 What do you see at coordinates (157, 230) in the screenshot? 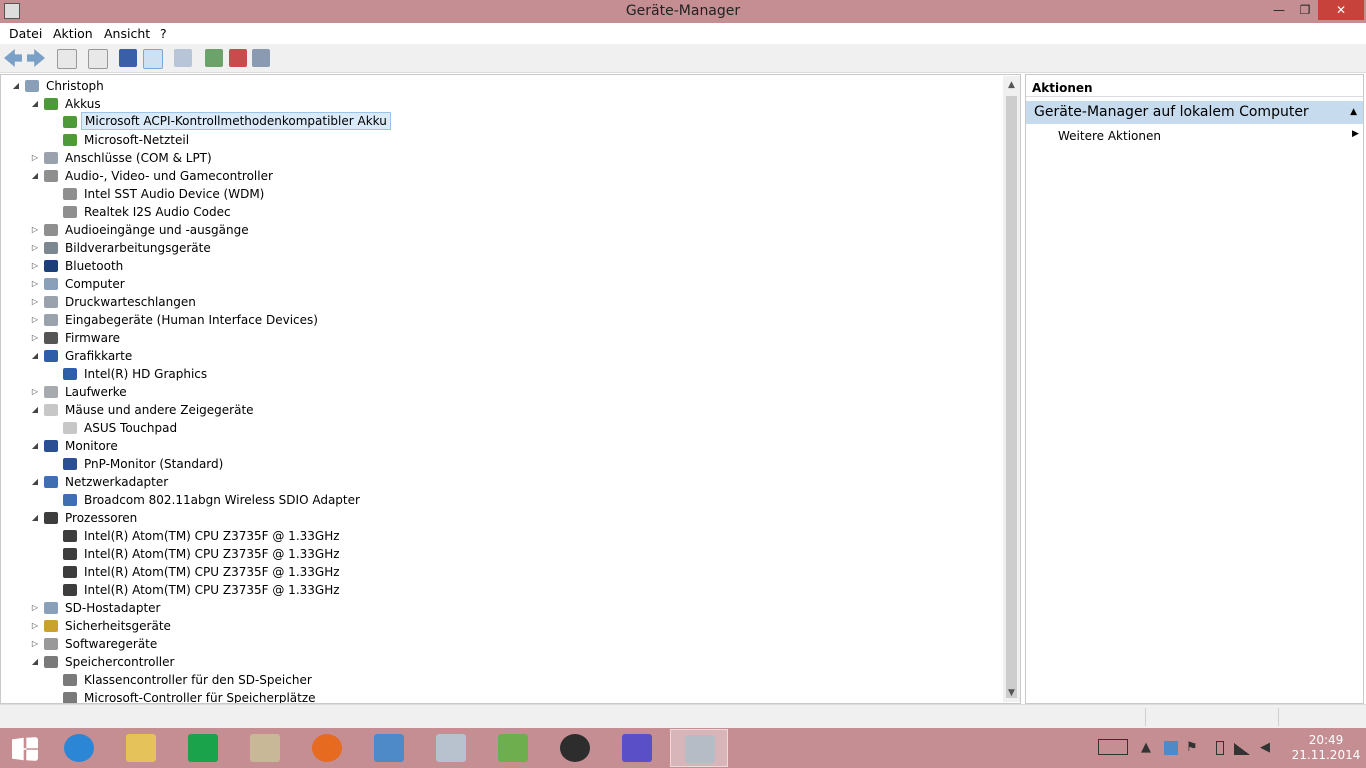
I see `tree-node-label: Audioeingänge und -ausgänge` at bounding box center [157, 230].